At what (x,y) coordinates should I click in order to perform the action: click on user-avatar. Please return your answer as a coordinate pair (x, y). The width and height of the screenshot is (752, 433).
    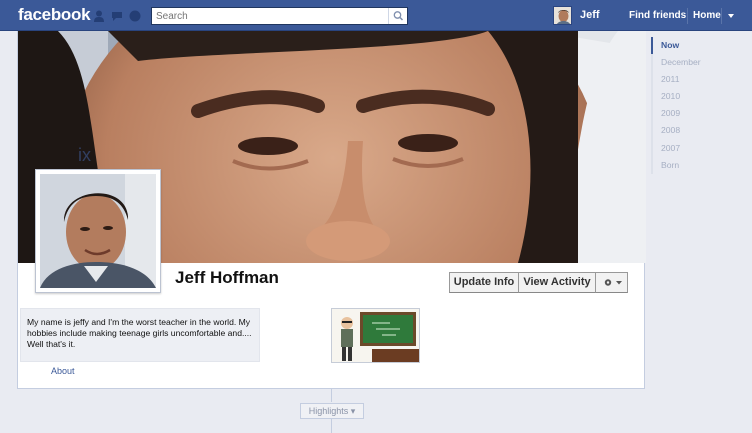
    Looking at the image, I should click on (562, 15).